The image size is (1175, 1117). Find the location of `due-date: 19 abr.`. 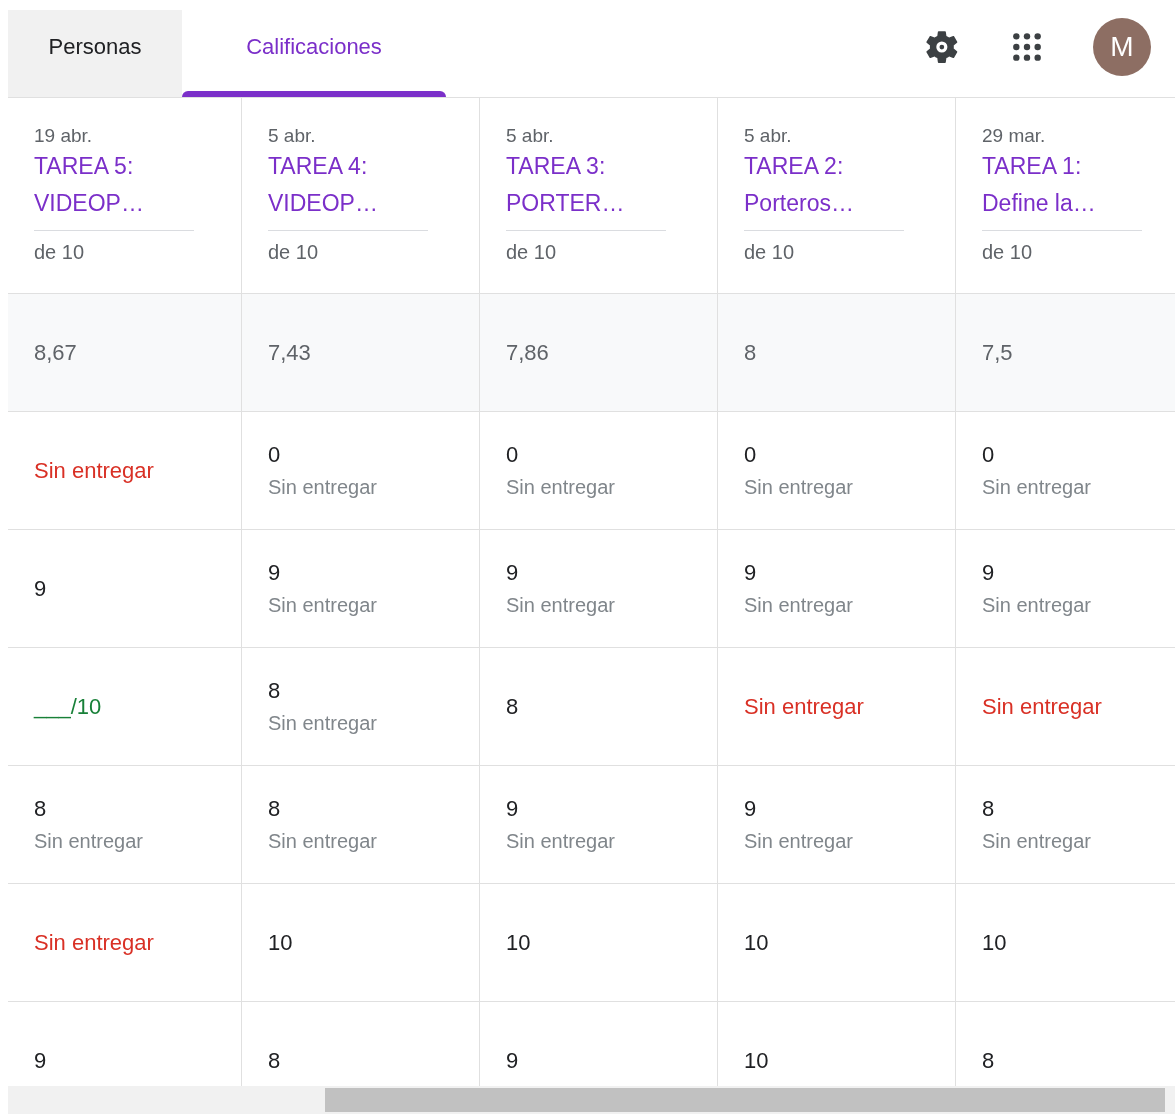

due-date: 19 abr. is located at coordinates (64, 136).